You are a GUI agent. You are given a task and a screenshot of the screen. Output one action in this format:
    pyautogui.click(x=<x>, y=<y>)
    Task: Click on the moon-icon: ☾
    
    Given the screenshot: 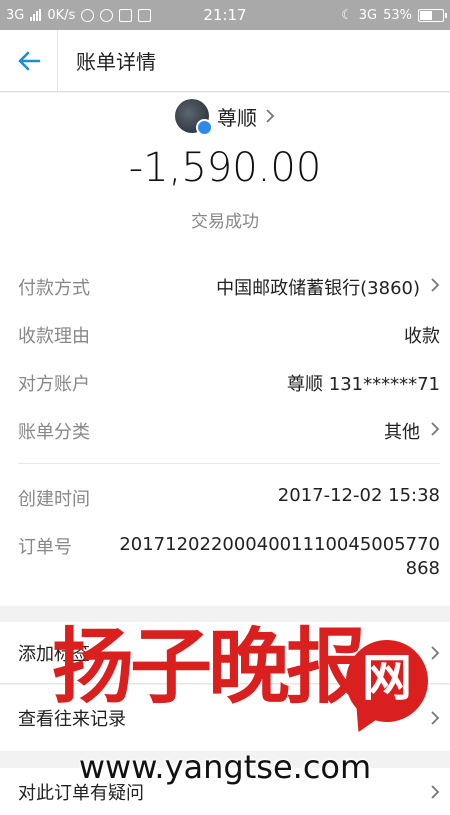 What is the action you would take?
    pyautogui.click(x=347, y=15)
    